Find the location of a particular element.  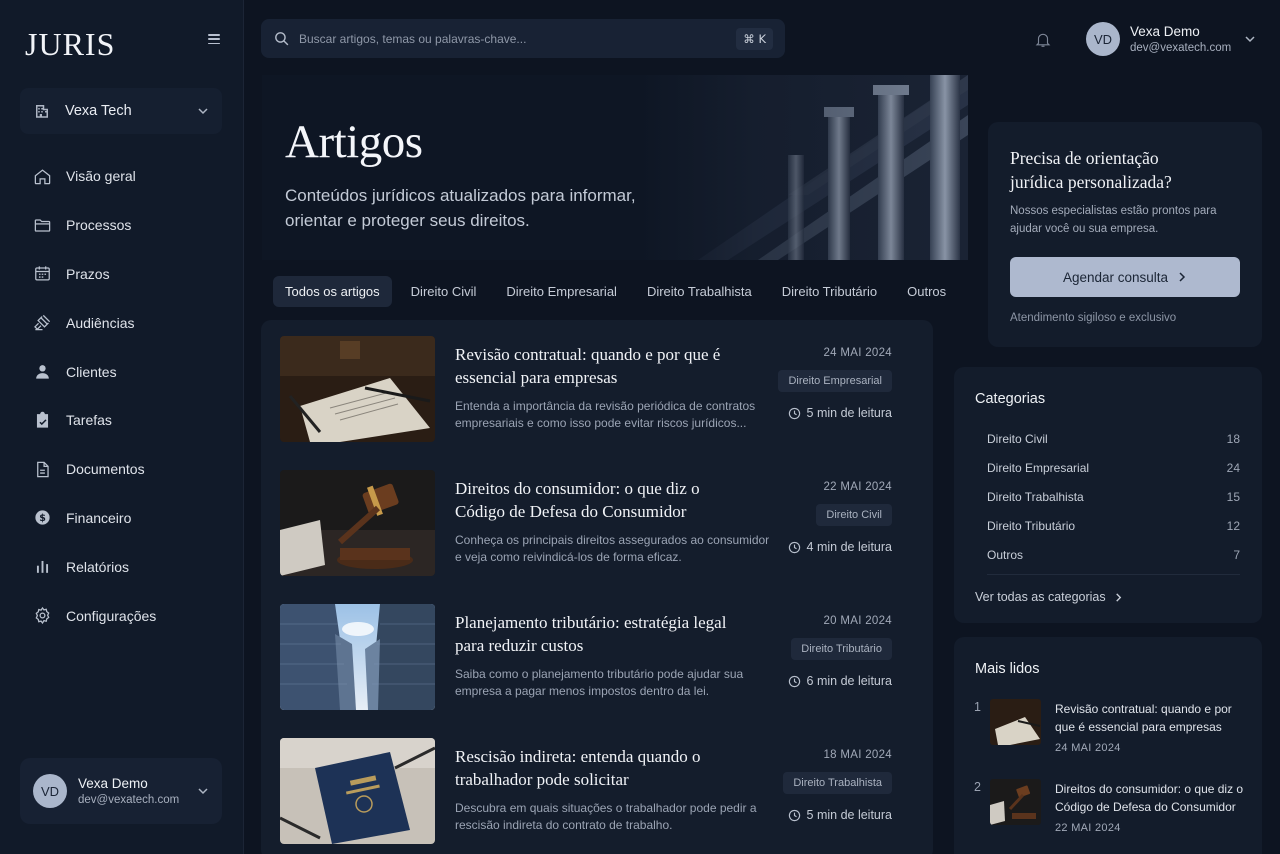

category-name: Direito Trabalhista is located at coordinates (1035, 497).